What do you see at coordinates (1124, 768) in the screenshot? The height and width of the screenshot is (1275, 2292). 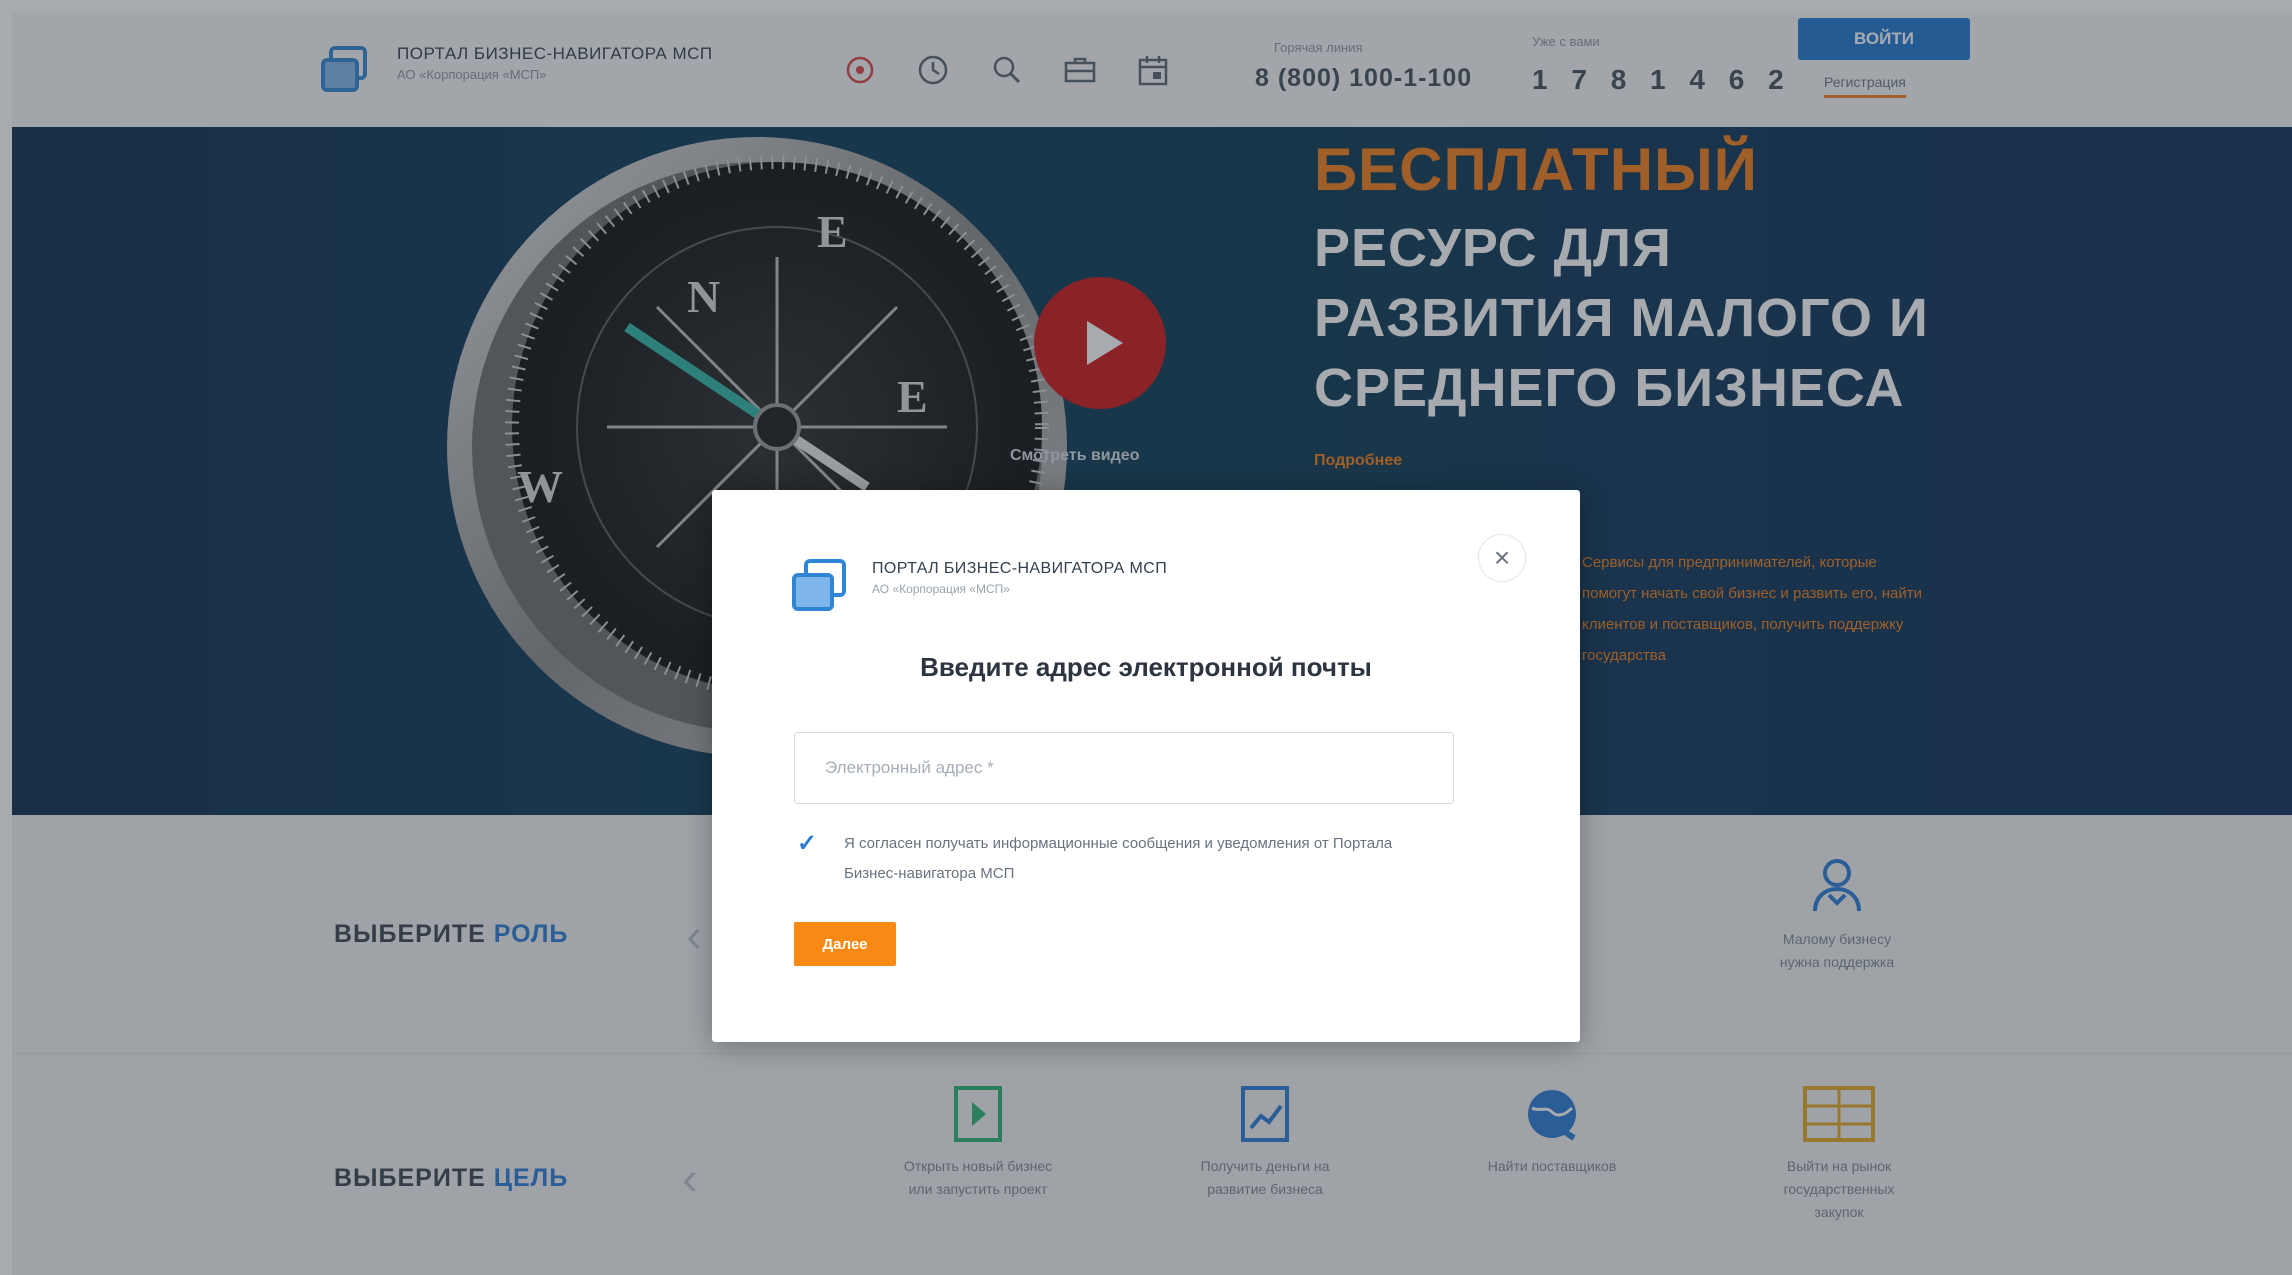 I see `email-input` at bounding box center [1124, 768].